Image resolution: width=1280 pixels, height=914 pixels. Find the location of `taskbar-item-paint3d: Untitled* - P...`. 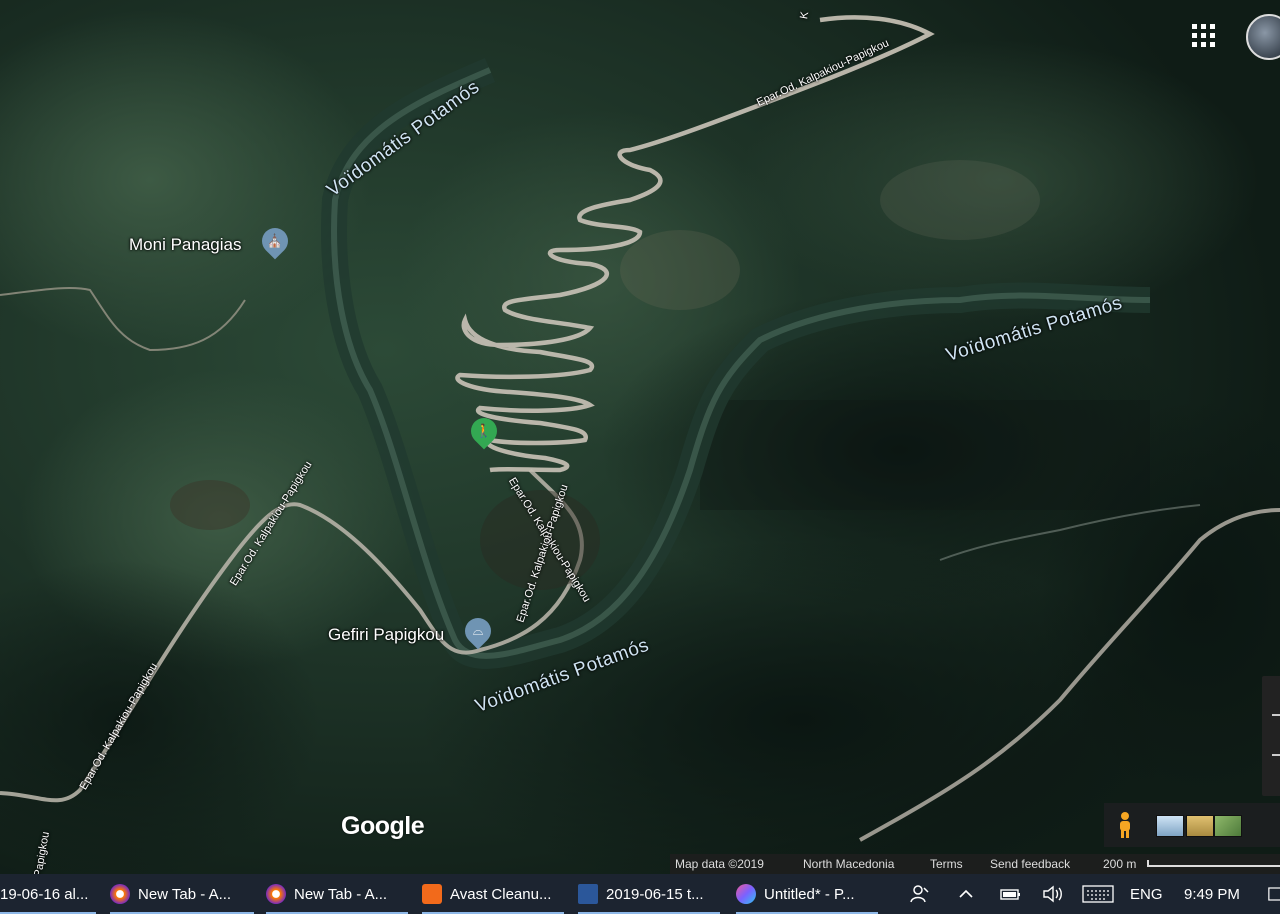

taskbar-item-paint3d: Untitled* - P... is located at coordinates (807, 894).